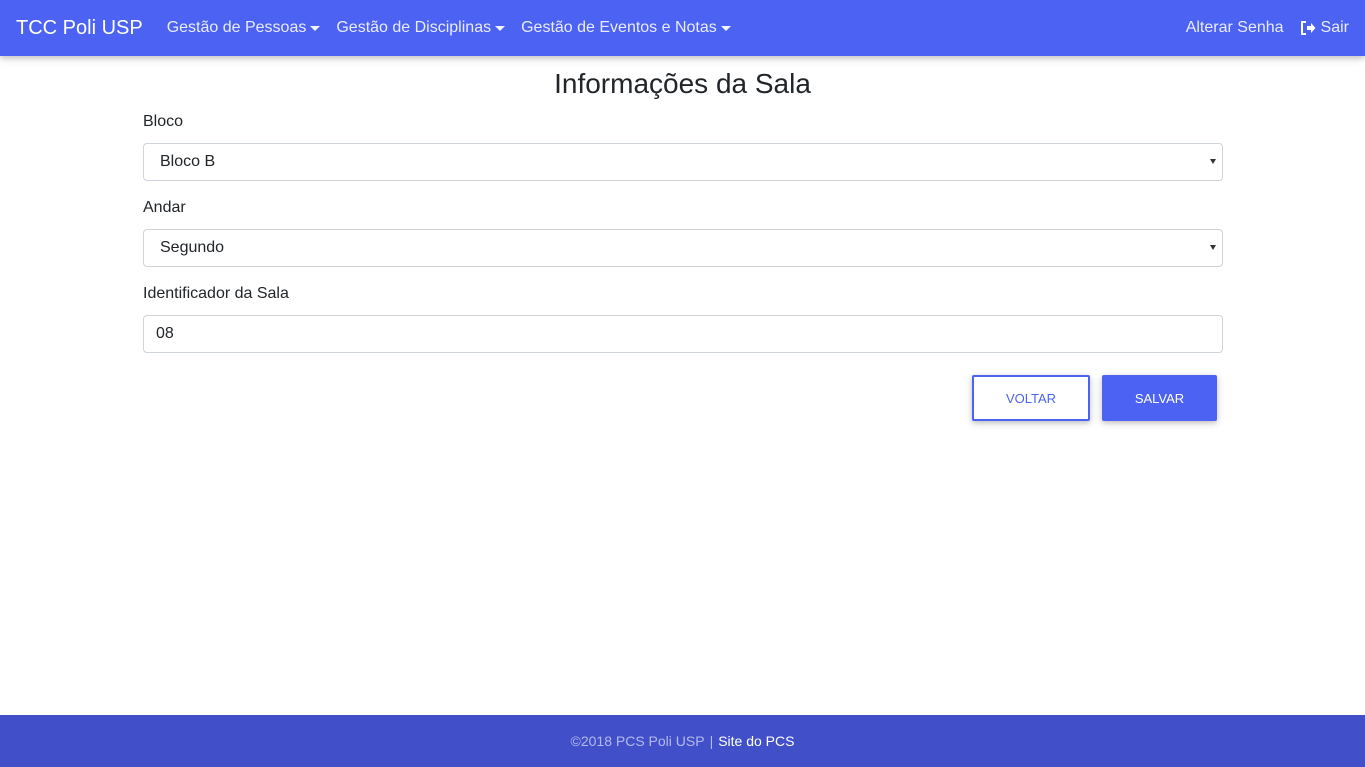 Image resolution: width=1365 pixels, height=767 pixels. Describe the element at coordinates (164, 207) in the screenshot. I see `andar-label: Andar` at that location.